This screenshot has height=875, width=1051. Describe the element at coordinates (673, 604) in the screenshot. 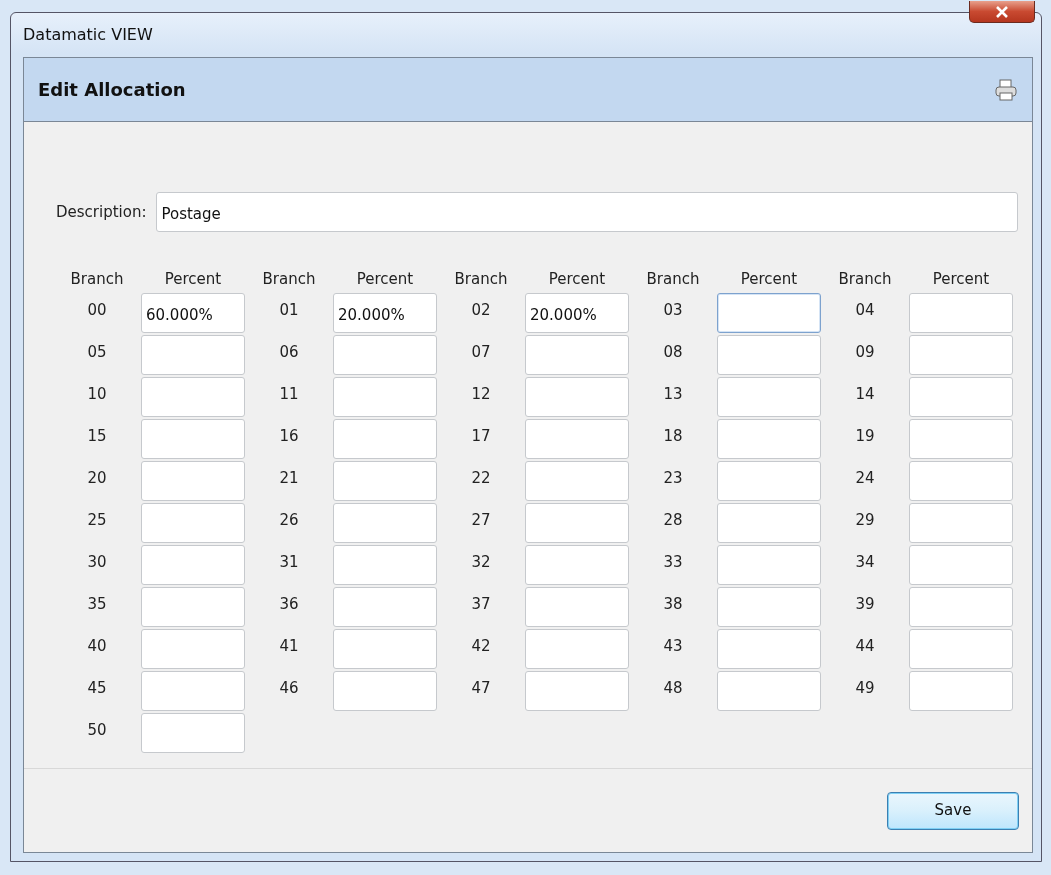

I see `branch-number: 38` at that location.